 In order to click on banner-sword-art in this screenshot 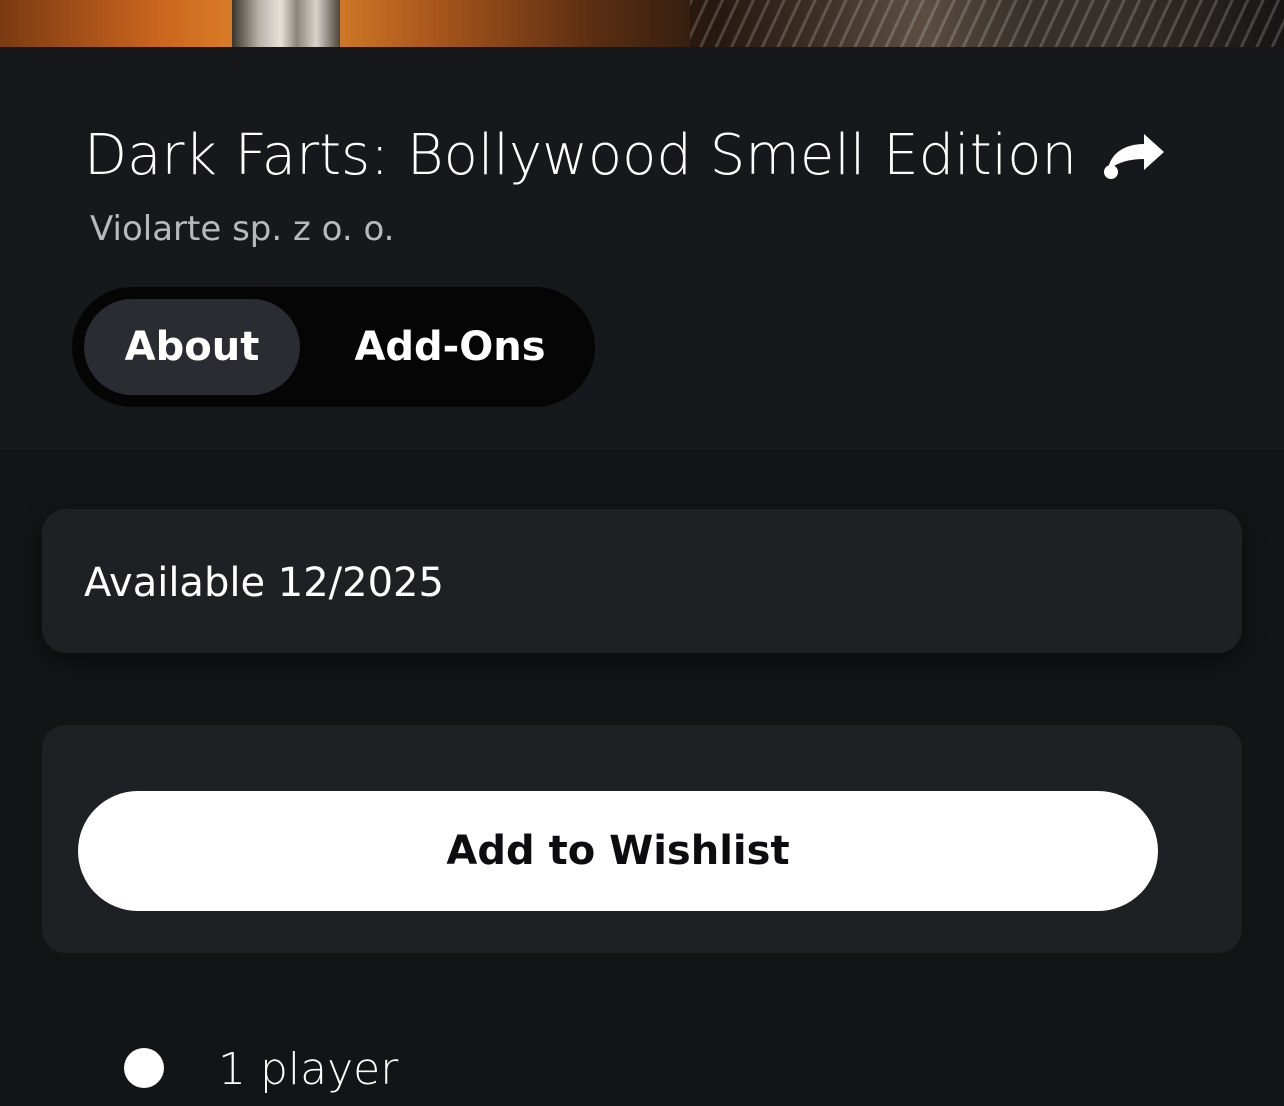, I will do `click(286, 23)`.